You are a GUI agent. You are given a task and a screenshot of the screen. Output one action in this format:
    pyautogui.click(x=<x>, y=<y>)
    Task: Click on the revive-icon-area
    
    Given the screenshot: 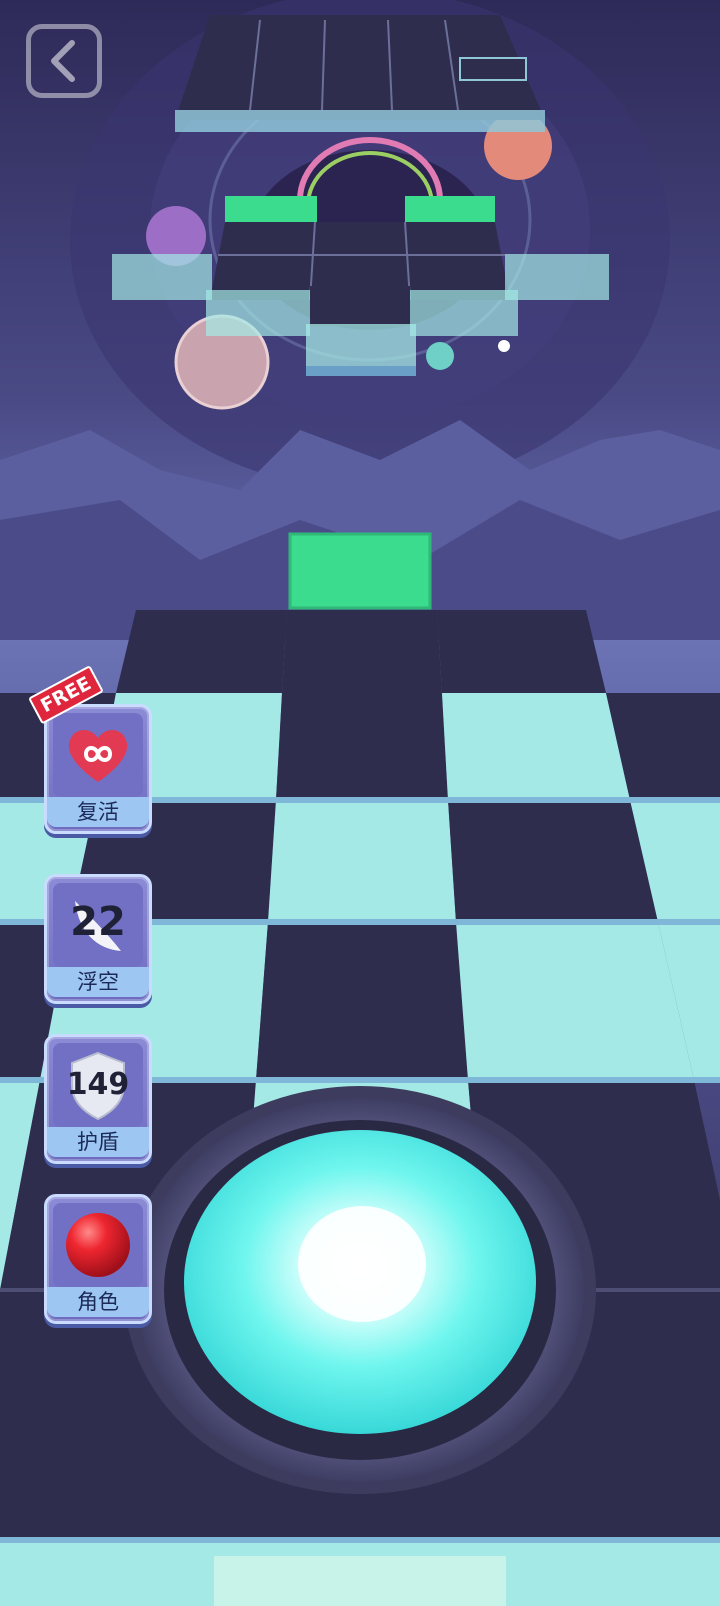 What is the action you would take?
    pyautogui.click(x=98, y=755)
    